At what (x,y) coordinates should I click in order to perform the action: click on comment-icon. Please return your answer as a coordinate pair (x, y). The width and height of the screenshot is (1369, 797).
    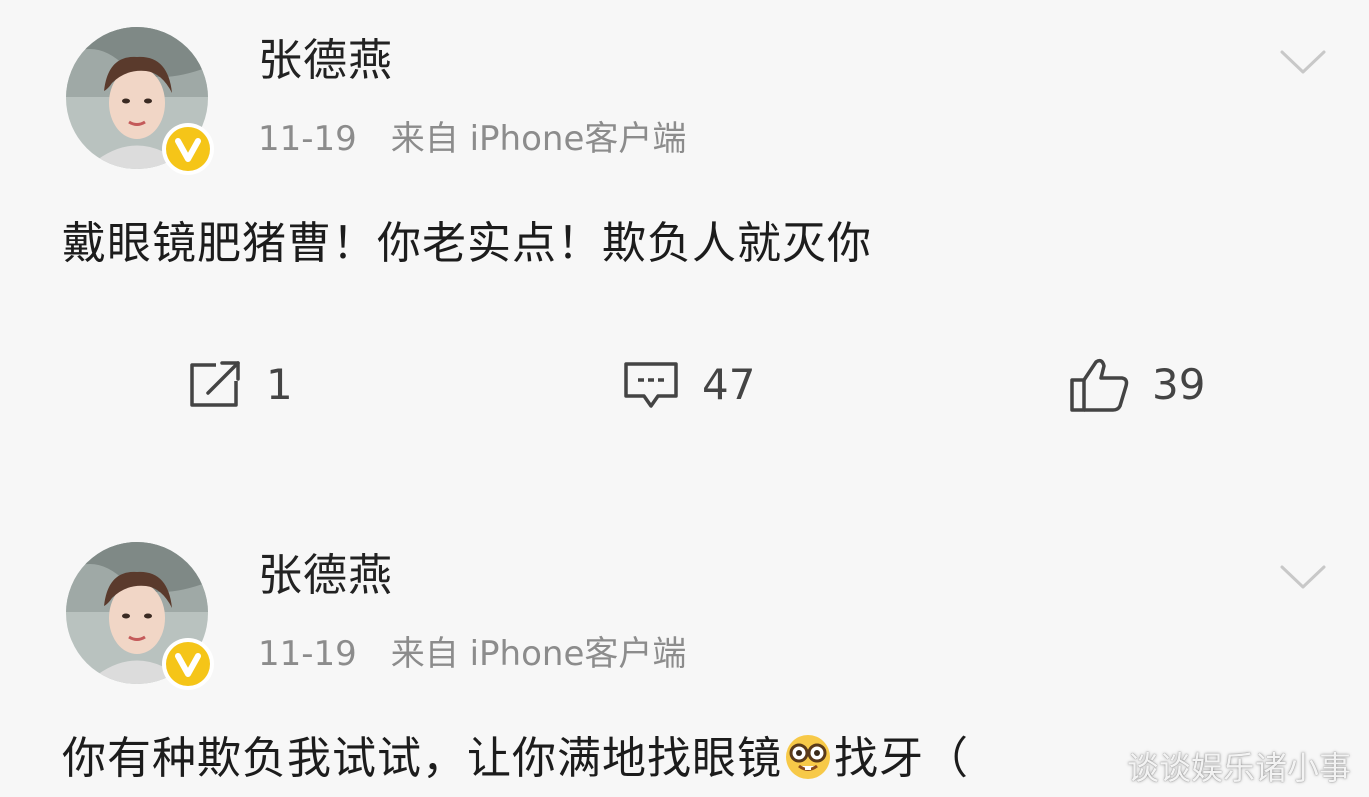
    Looking at the image, I should click on (651, 385).